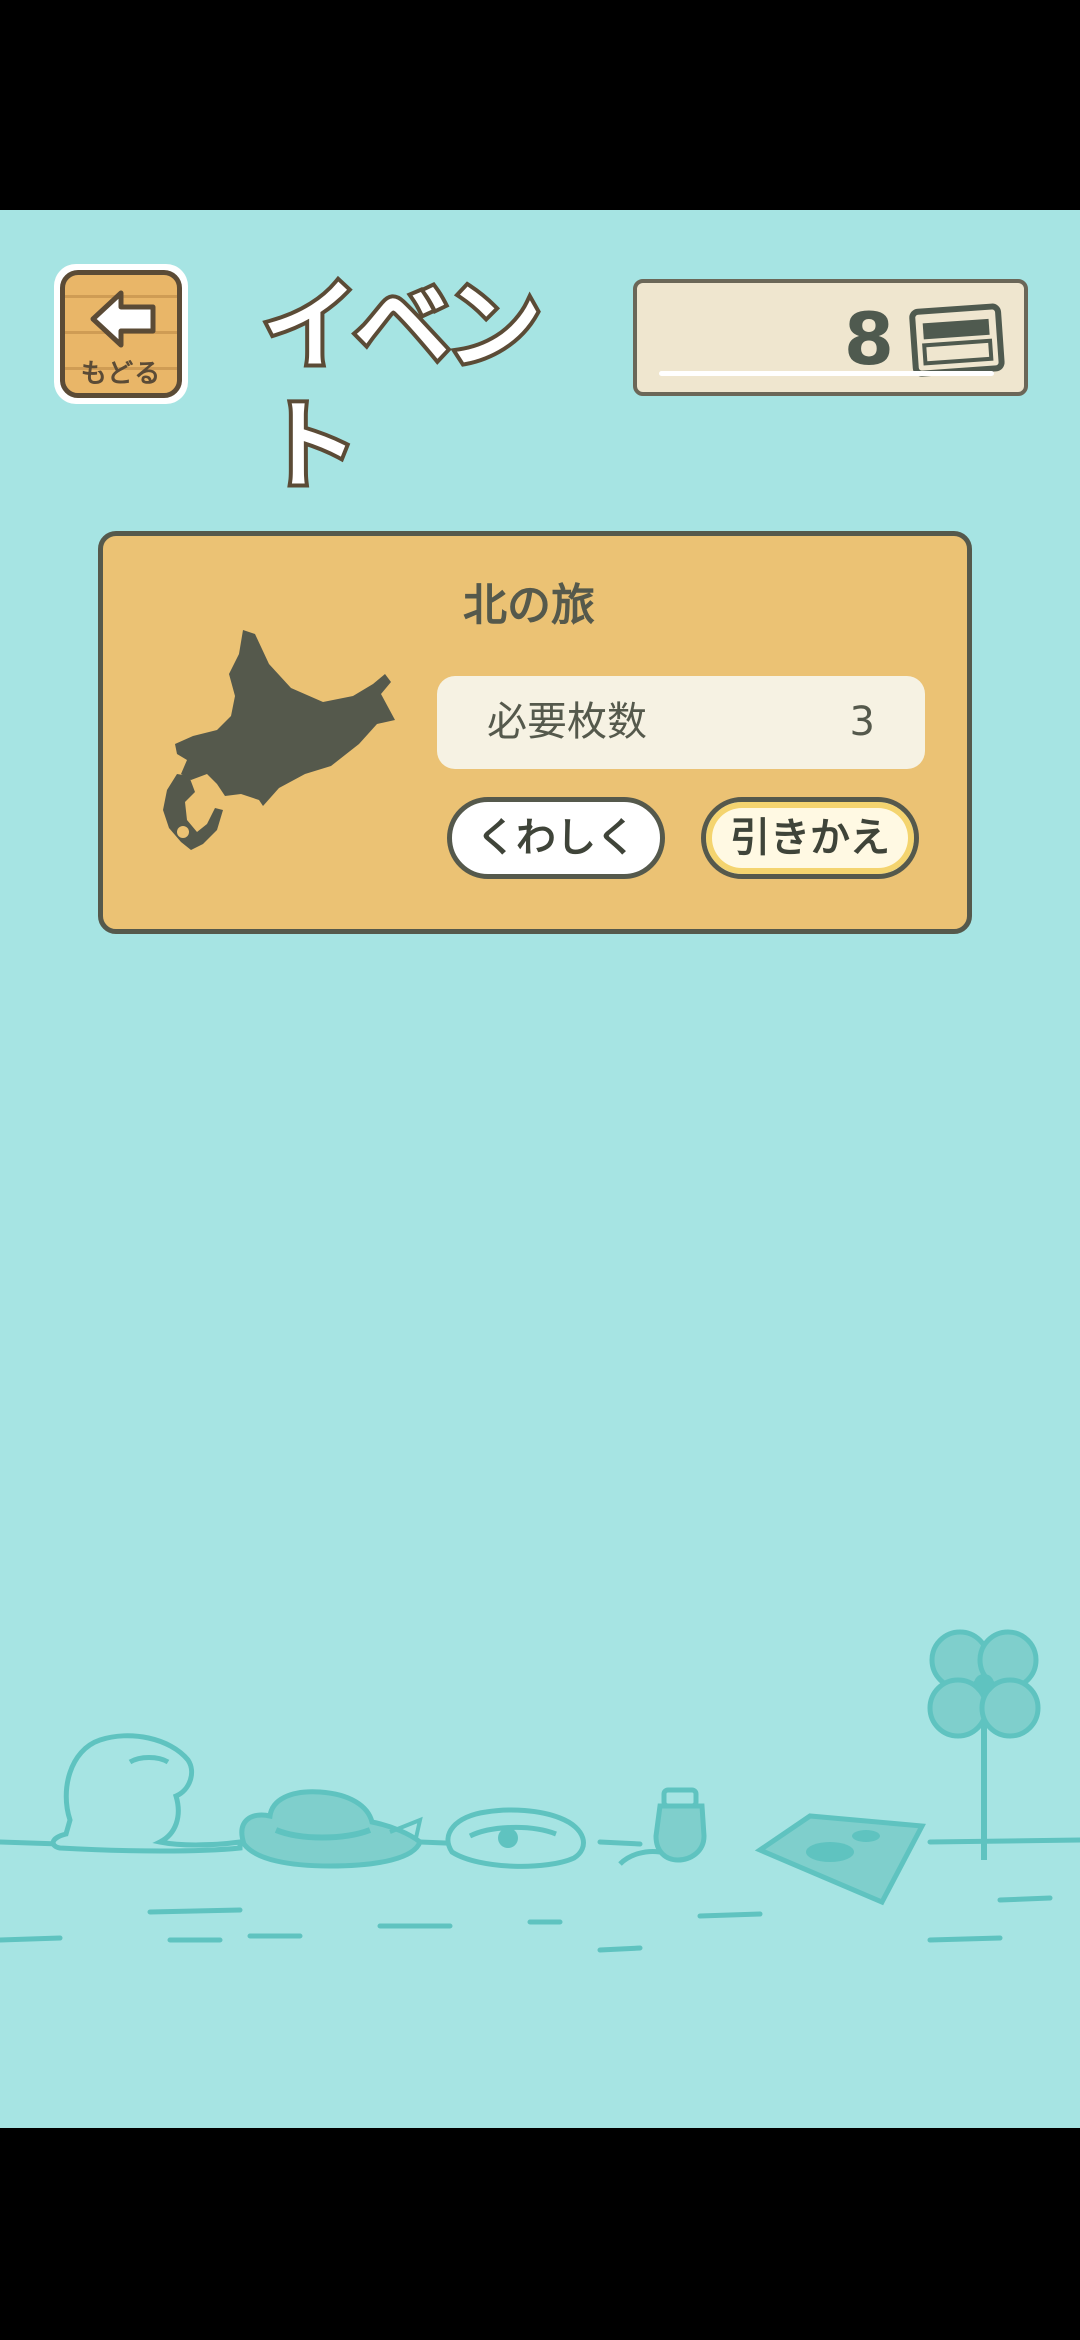 The width and height of the screenshot is (1080, 2340). I want to click on hokkaido-map-icon, so click(279, 740).